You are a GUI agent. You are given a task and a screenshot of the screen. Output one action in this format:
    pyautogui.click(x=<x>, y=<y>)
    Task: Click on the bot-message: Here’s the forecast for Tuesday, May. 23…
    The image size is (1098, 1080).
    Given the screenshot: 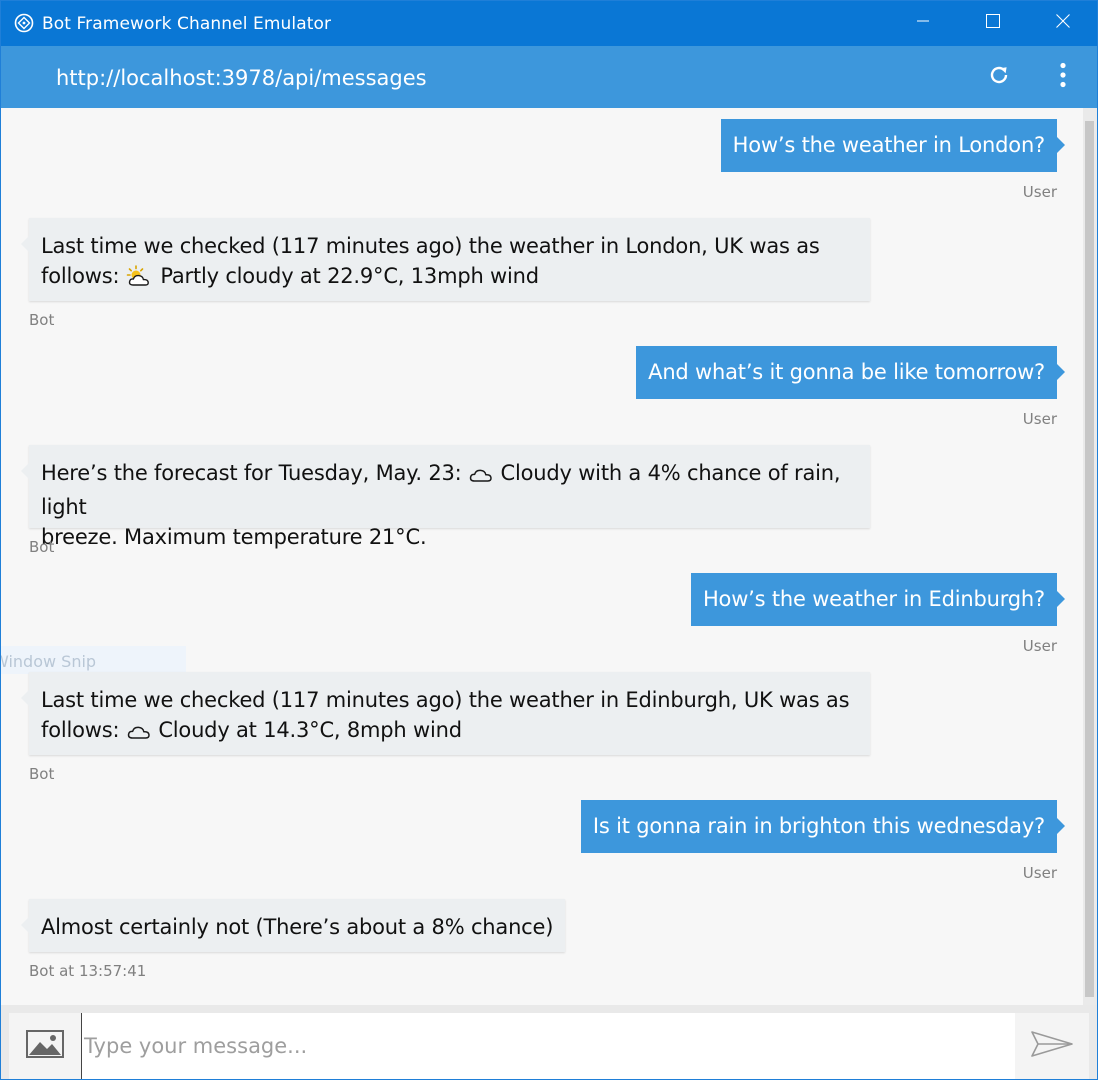 What is the action you would take?
    pyautogui.click(x=445, y=497)
    